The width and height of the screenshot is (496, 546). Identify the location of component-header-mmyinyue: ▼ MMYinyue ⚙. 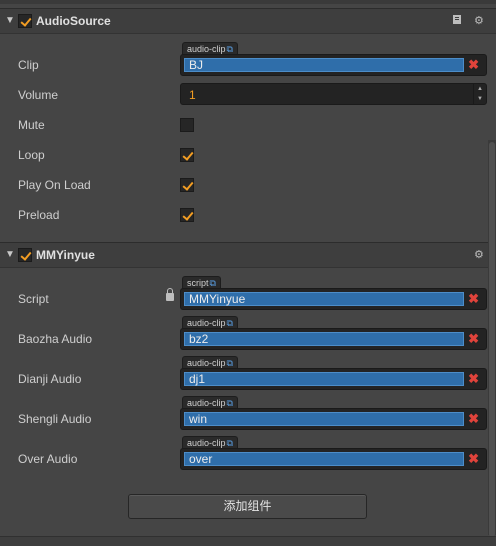
(248, 255).